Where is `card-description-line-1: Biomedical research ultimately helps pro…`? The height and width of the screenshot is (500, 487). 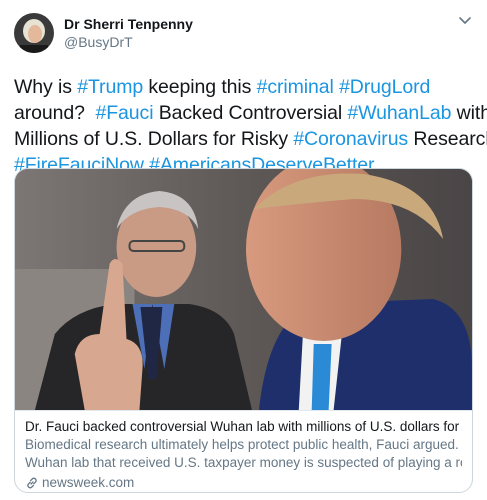
card-description-line-1: Biomedical research ultimately helps pro… is located at coordinates (243, 444).